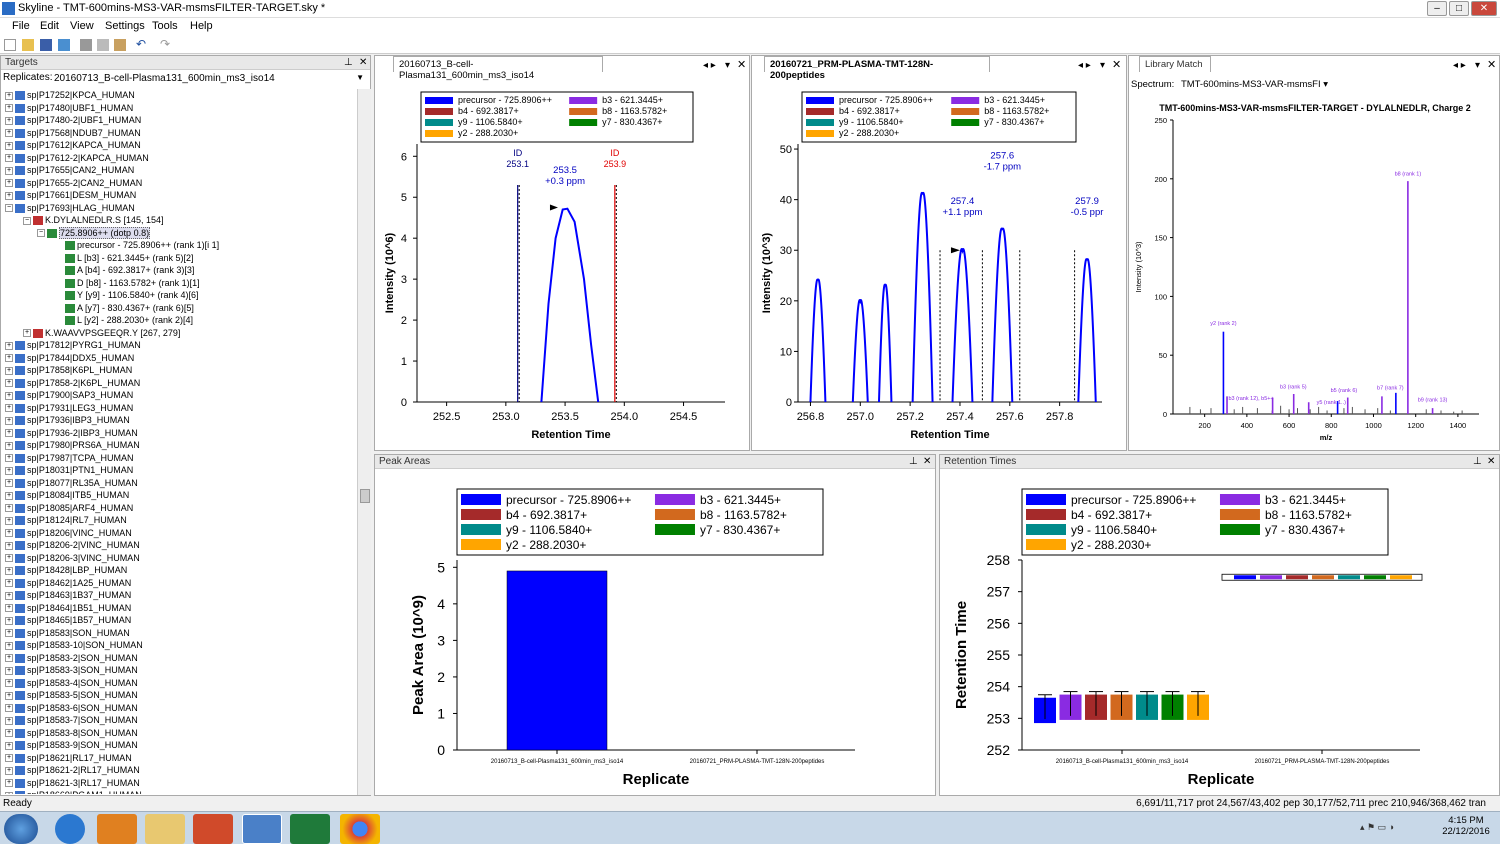 This screenshot has width=1500, height=844. What do you see at coordinates (73, 183) in the screenshot?
I see `tree-item-protein: + sp|P17655-2|CAN2_HUMAN` at bounding box center [73, 183].